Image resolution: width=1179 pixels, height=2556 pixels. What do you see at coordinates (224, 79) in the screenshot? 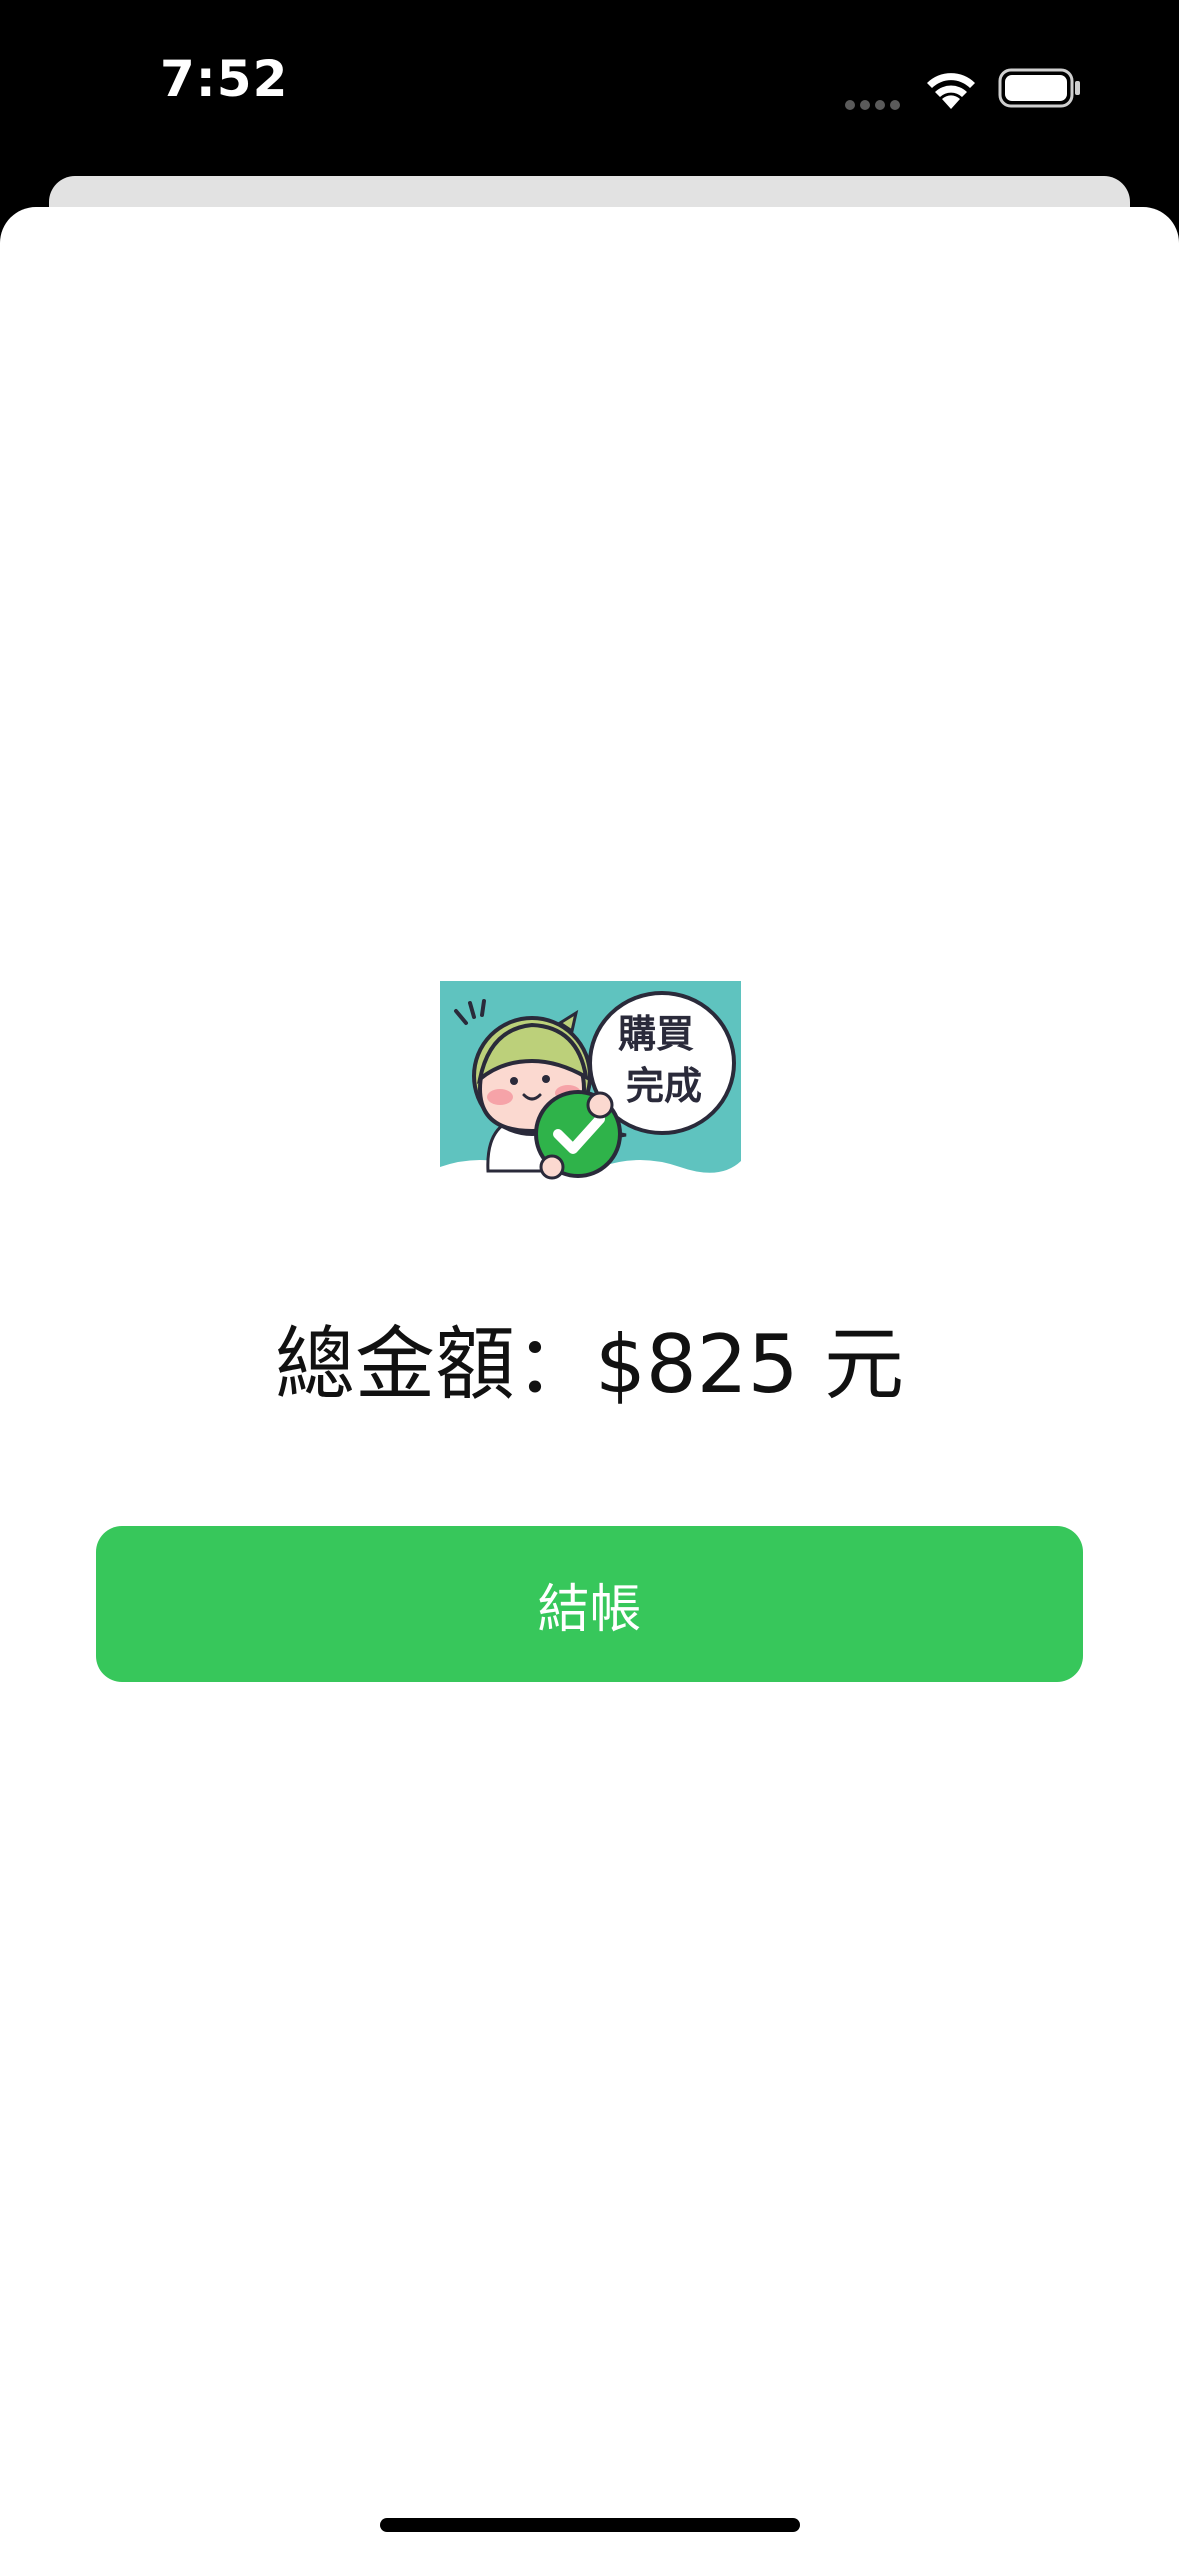
I see `status-time: 7:52` at bounding box center [224, 79].